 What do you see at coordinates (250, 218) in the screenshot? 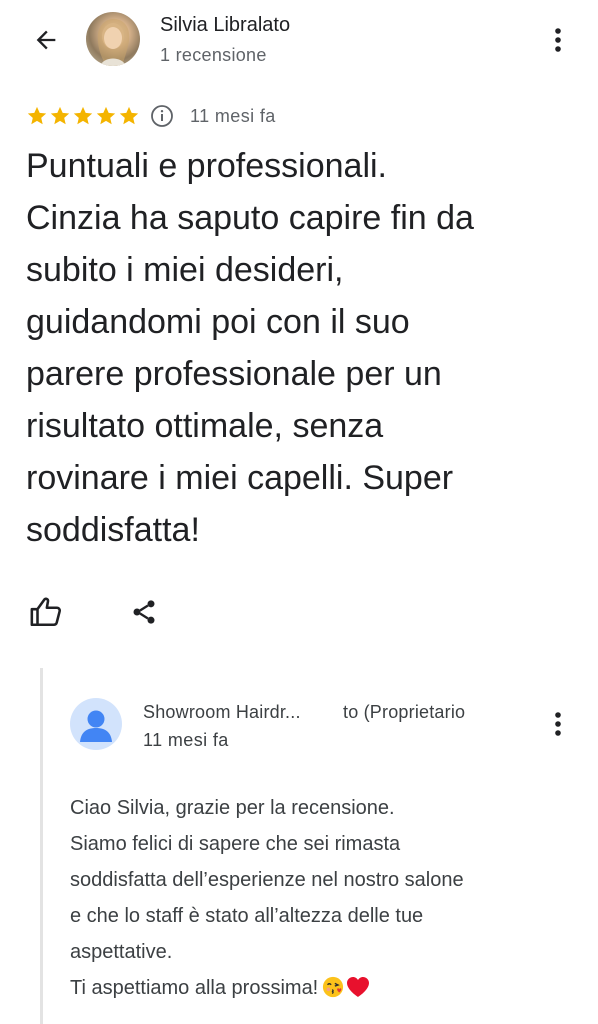
I see `review-line: Cinzia ha saputo capire fin da` at bounding box center [250, 218].